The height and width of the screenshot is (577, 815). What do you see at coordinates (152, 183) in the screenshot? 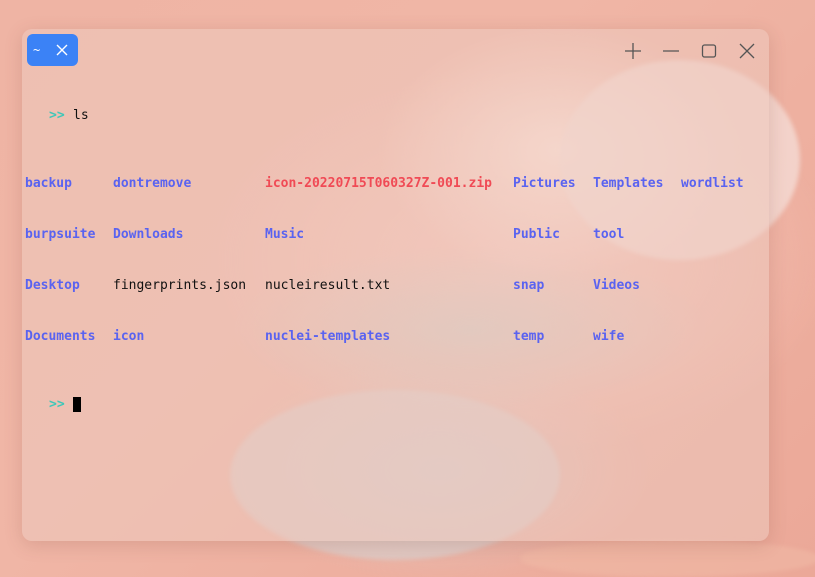
I see `listing-entry: dontremove` at bounding box center [152, 183].